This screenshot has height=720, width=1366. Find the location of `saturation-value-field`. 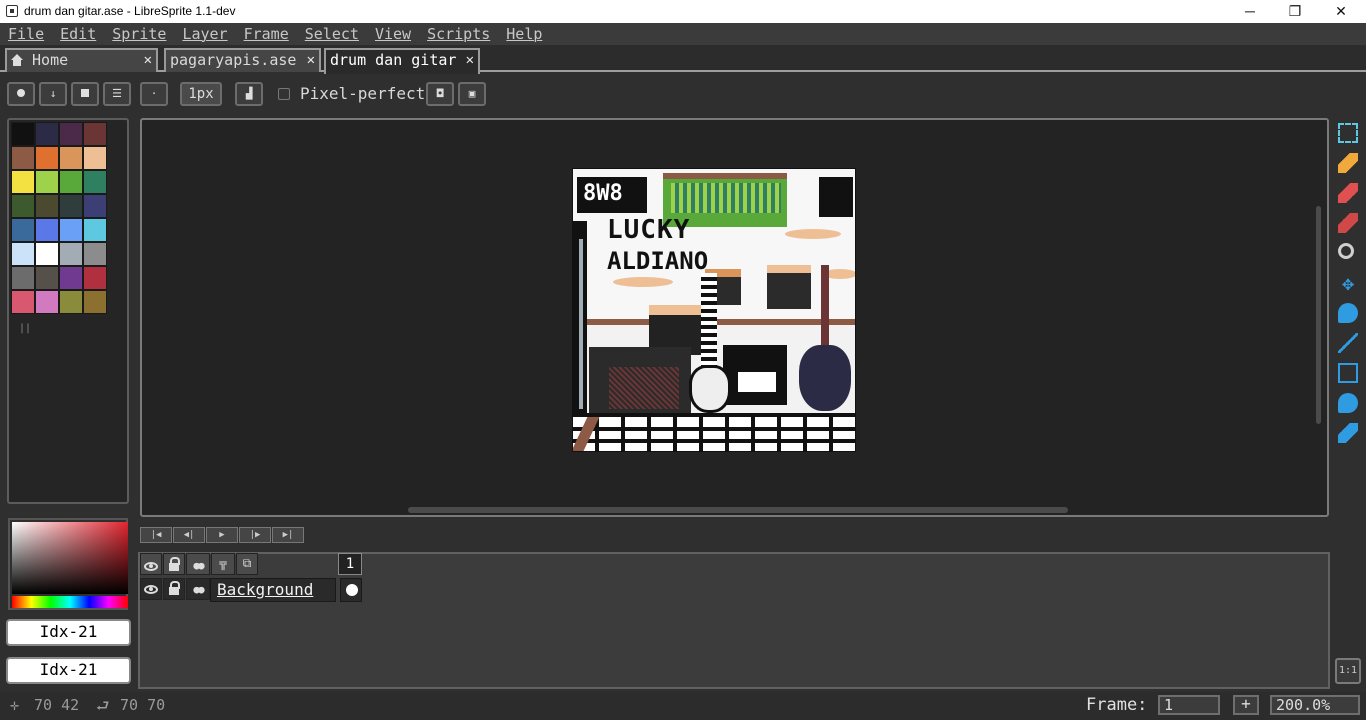

saturation-value-field is located at coordinates (70, 558).